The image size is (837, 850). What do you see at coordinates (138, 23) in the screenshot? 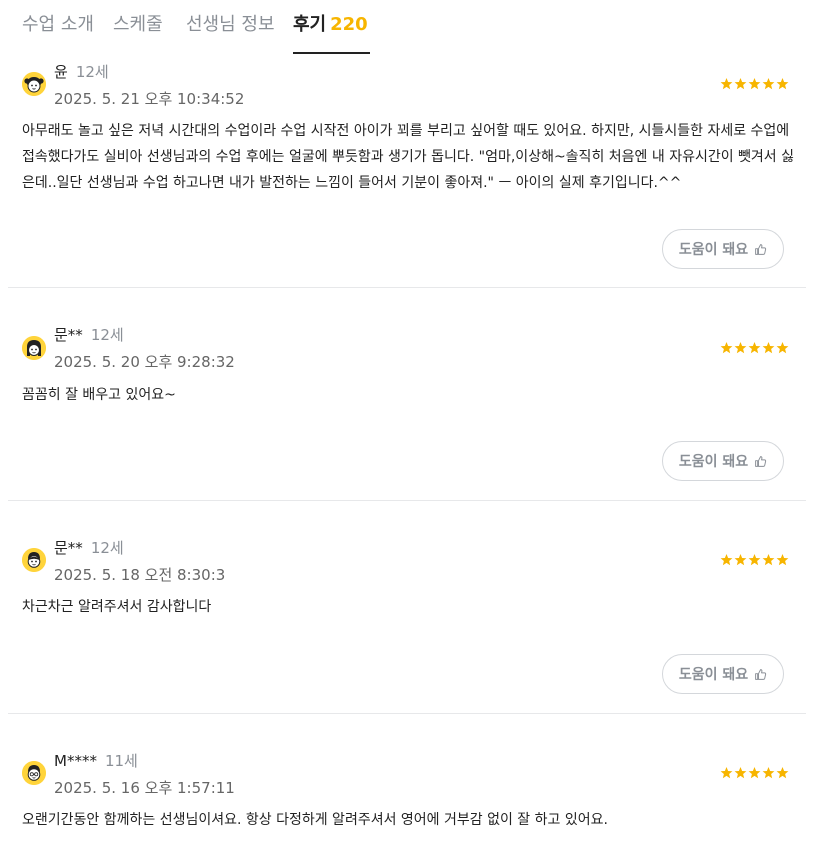
I see `tab-schedule: 스케줄` at bounding box center [138, 23].